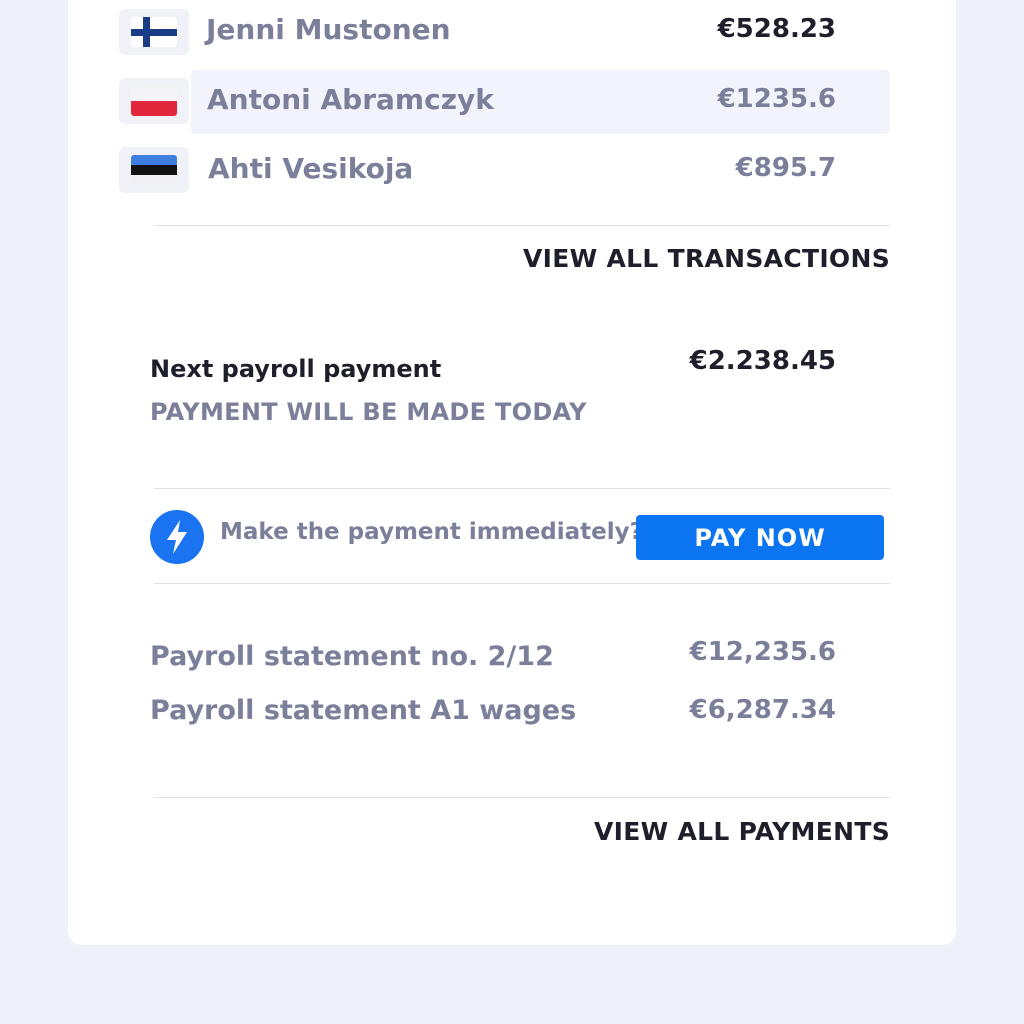  I want to click on estonia-flag-icon, so click(154, 170).